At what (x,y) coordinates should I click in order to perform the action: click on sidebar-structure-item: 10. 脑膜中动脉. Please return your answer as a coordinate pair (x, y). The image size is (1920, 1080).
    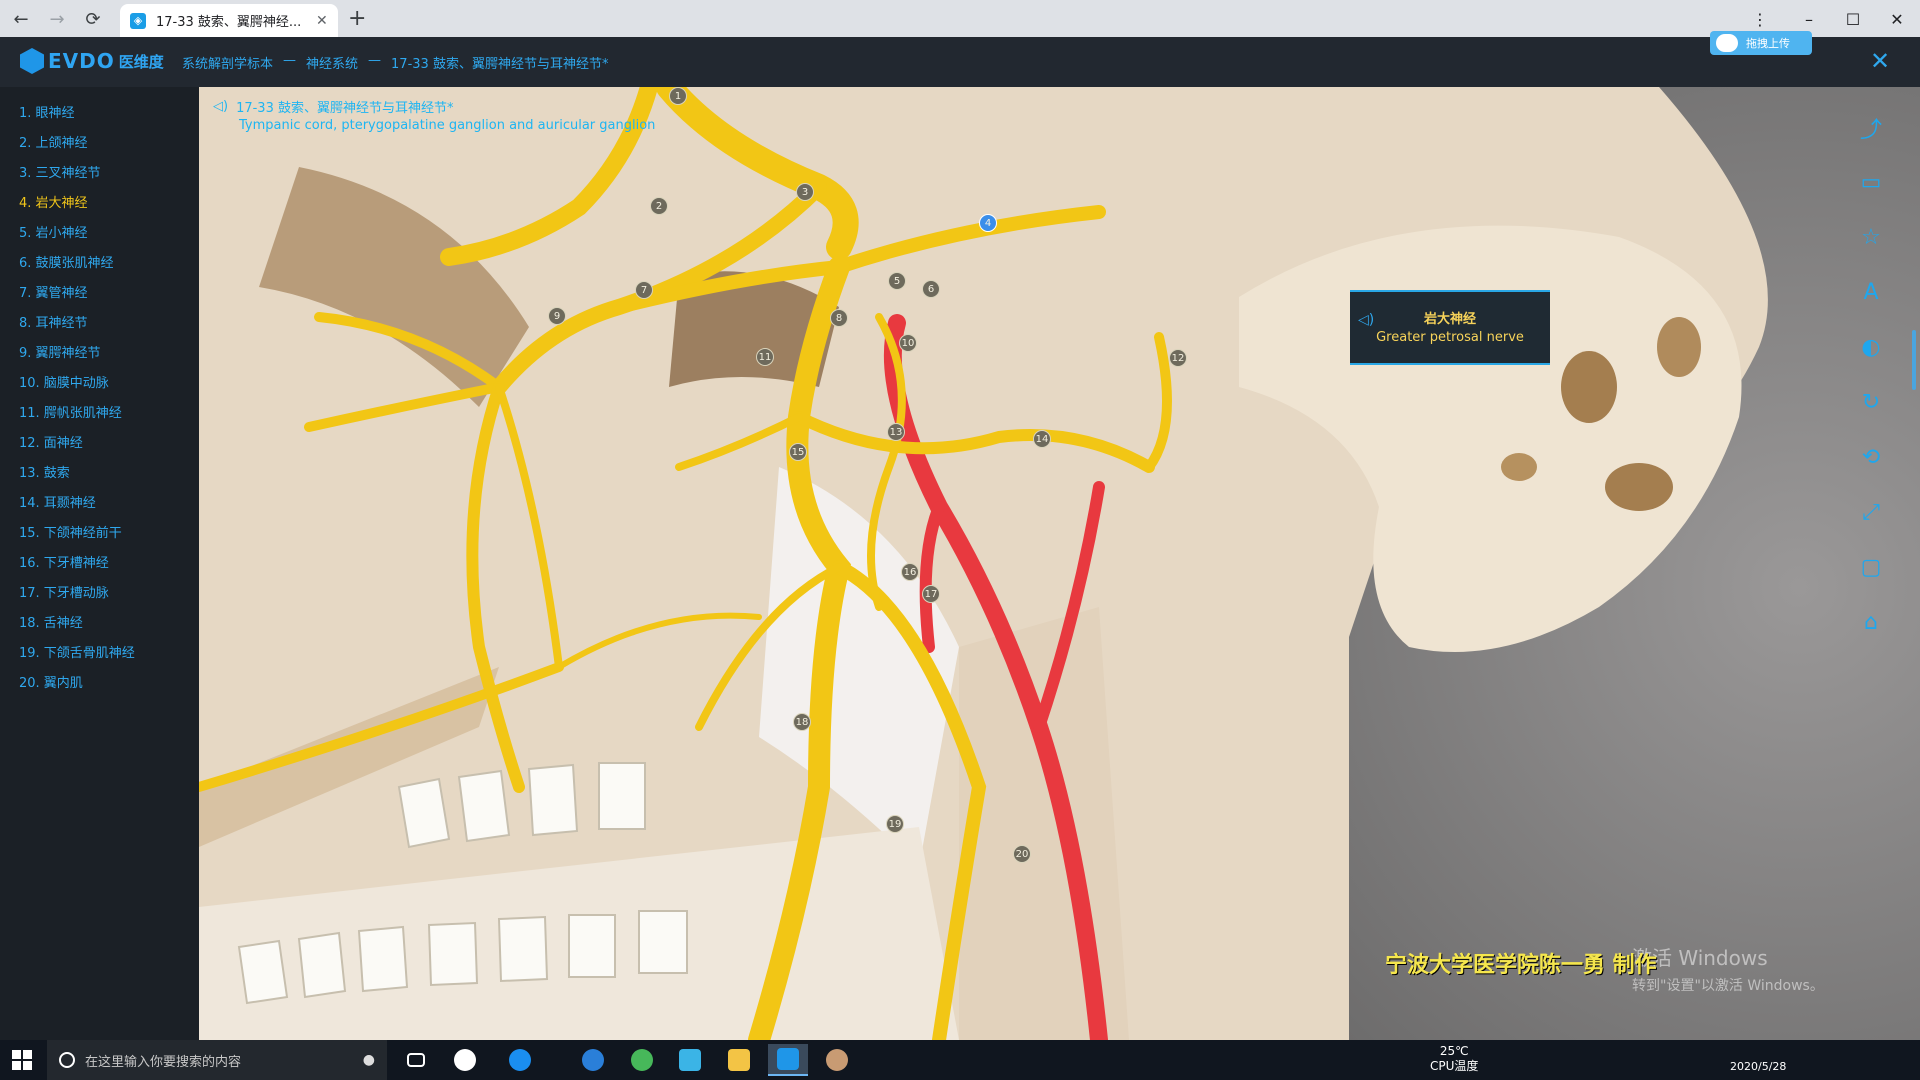
    Looking at the image, I should click on (99, 384).